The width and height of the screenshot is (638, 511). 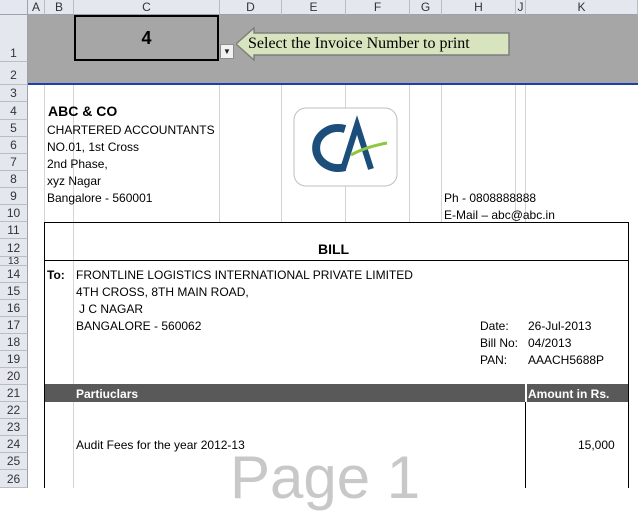 I want to click on row-header-6: 6, so click(x=14, y=145).